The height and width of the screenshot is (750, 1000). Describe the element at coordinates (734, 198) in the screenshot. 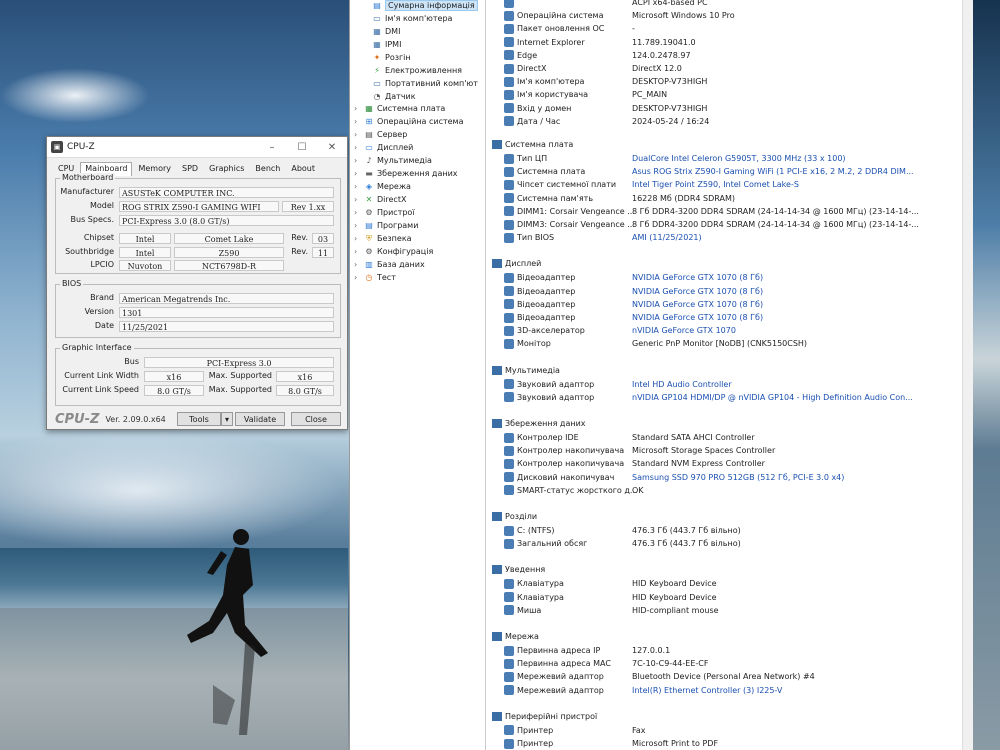

I see `detail-row: Системна пам'ять 16228 Мб (DDR4 SDRAM)` at that location.